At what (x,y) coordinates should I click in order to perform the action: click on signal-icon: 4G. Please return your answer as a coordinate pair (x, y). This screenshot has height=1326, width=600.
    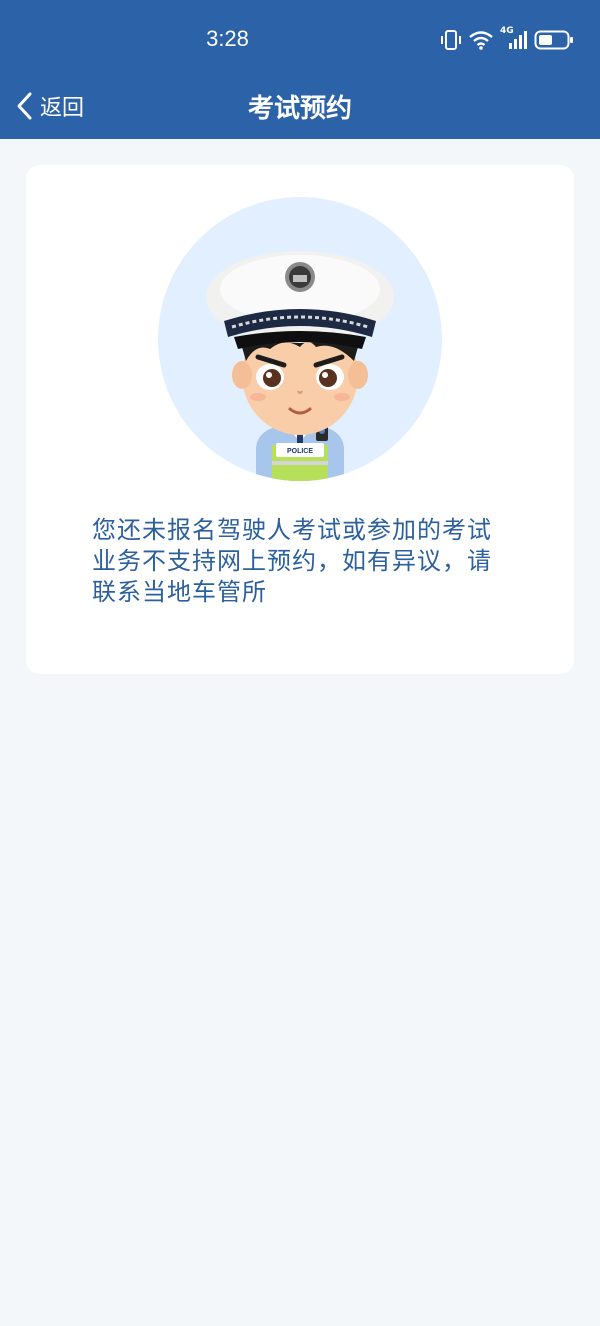
    Looking at the image, I should click on (514, 38).